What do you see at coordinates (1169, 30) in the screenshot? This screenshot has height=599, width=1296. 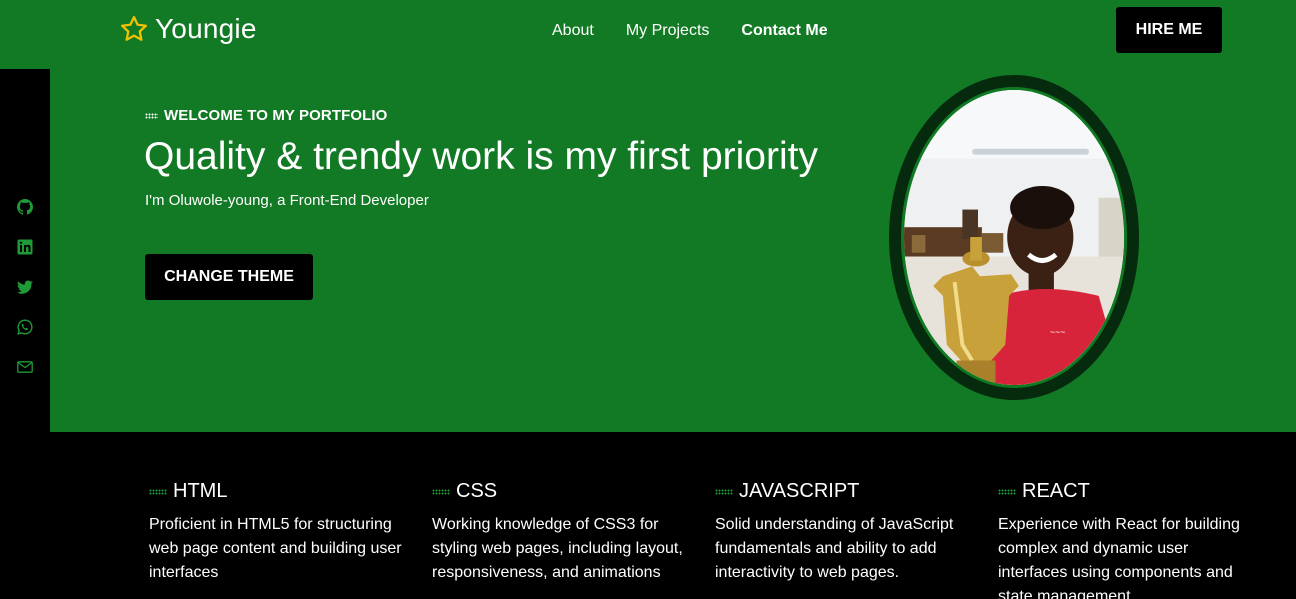 I see `hire-me-button: HIRE ME` at bounding box center [1169, 30].